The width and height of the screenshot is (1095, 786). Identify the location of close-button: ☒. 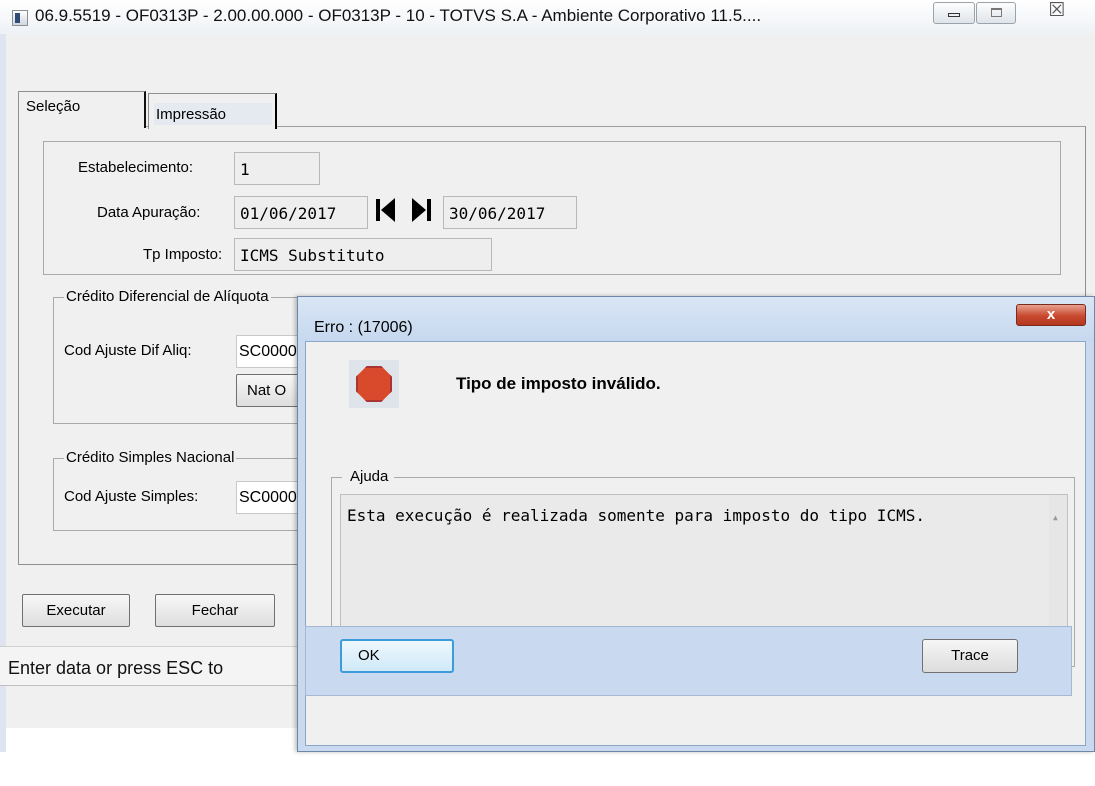
(1057, 12).